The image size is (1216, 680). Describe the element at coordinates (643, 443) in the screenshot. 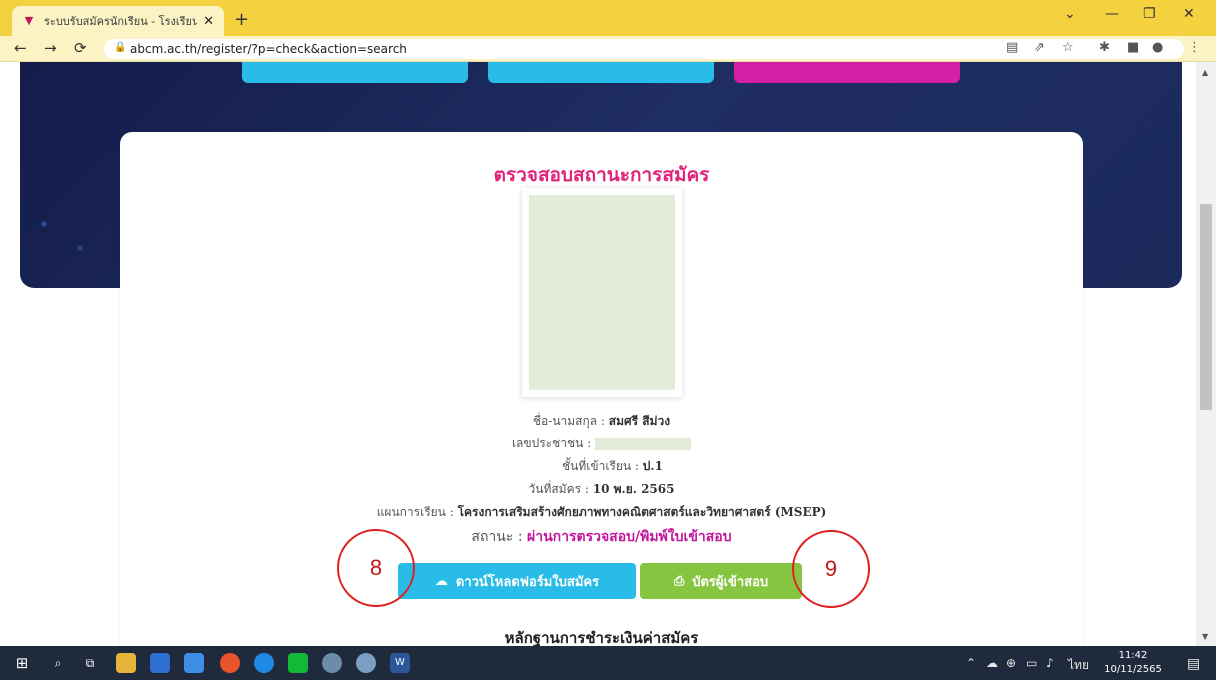

I see `id-redacted` at that location.